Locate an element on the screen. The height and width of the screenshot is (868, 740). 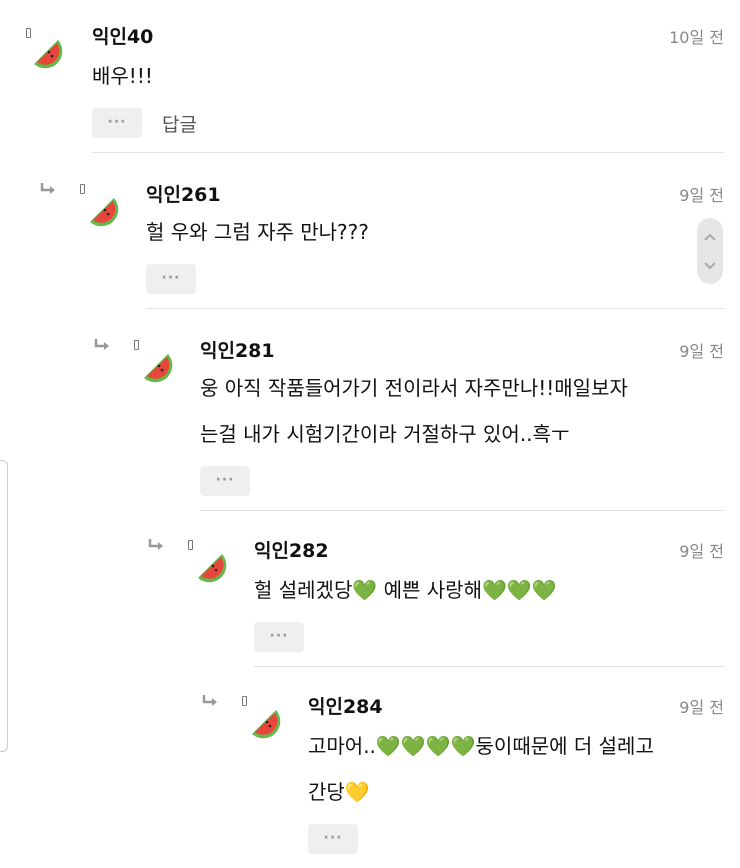
chevron-down-icon is located at coordinates (710, 265).